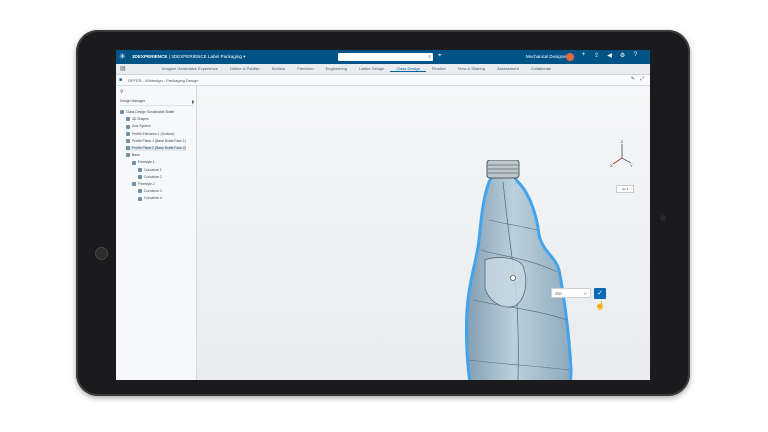 This screenshot has height=432, width=768. Describe the element at coordinates (150, 112) in the screenshot. I see `tree-node-label: Class Design Sustainable Bottle` at that location.